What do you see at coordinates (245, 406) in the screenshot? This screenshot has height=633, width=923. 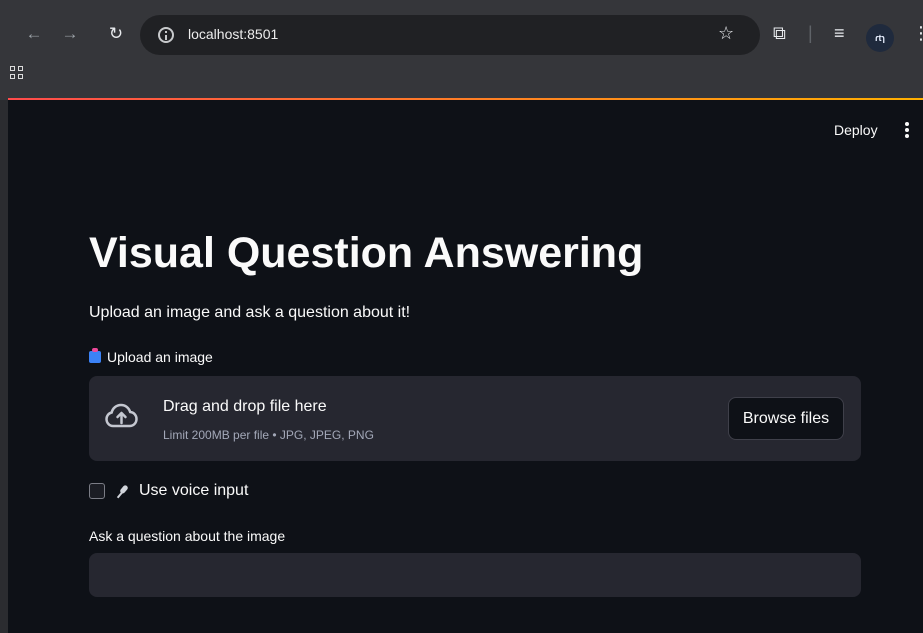 I see `dropzone-instruction: Drag and drop file here` at bounding box center [245, 406].